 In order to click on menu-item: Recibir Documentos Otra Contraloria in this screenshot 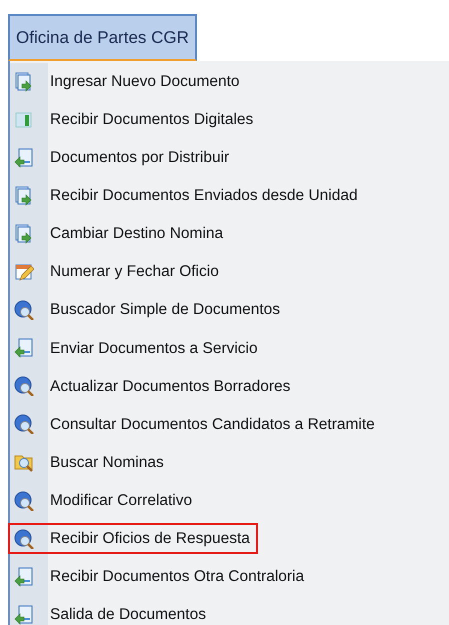, I will do `click(160, 576)`.